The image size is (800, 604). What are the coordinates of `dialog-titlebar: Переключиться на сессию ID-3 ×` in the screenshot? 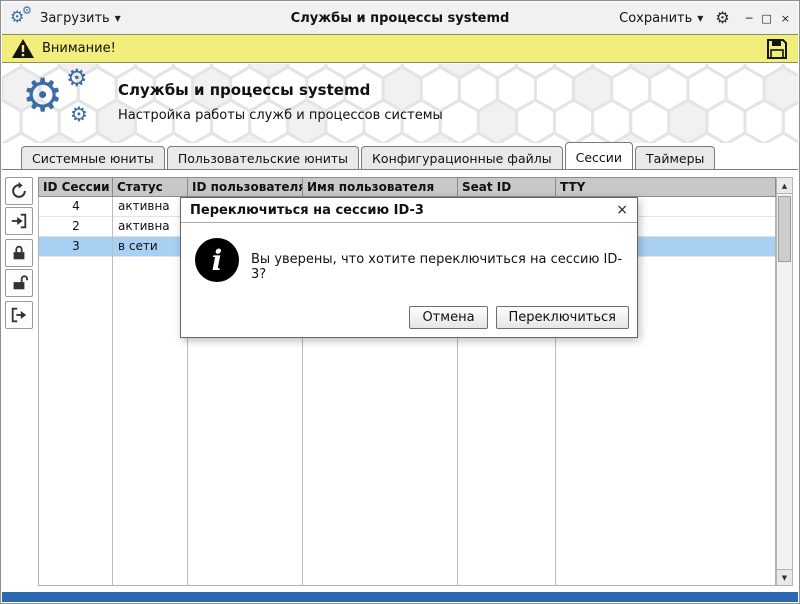 It's located at (409, 210).